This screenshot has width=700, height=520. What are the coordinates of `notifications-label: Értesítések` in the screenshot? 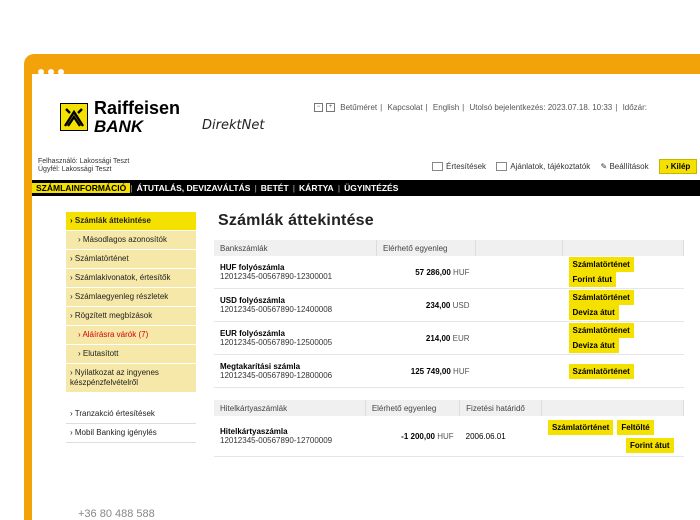 It's located at (466, 166).